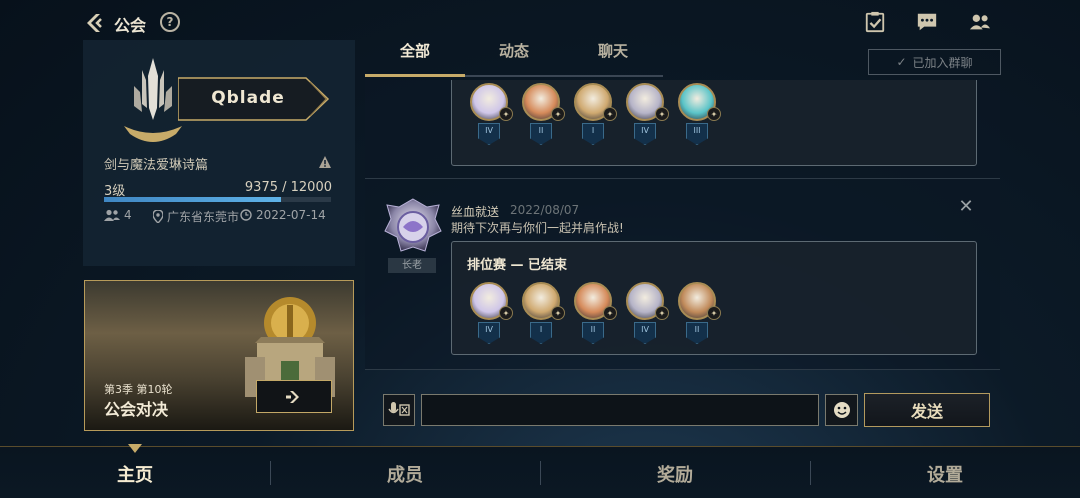 The image size is (1080, 498). I want to click on emoji-icon, so click(841, 410).